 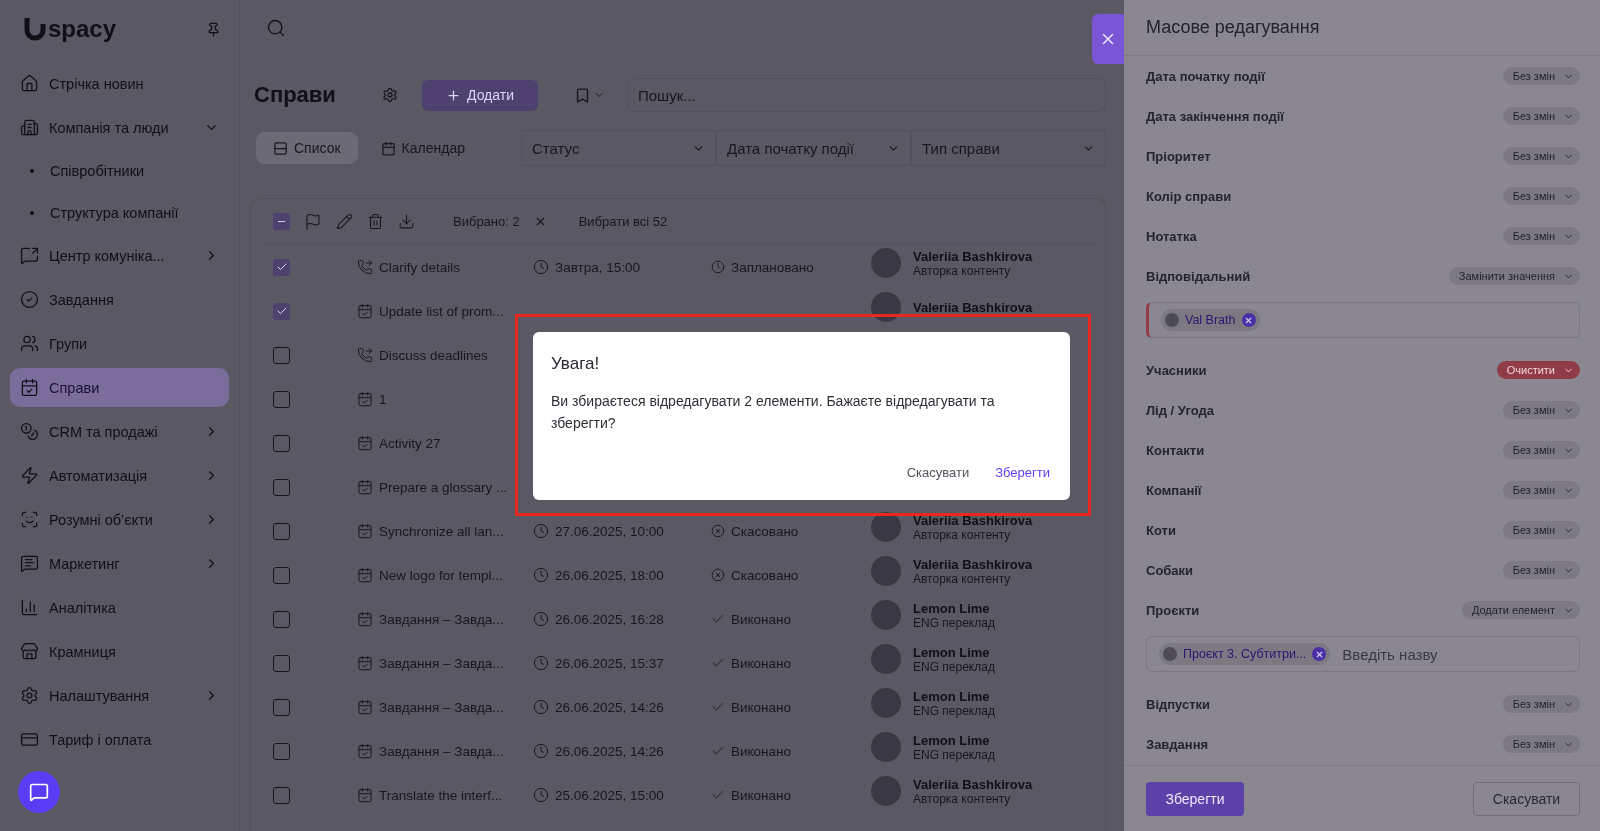 What do you see at coordinates (623, 221) in the screenshot?
I see `select-all-link: Вибрати всі 52` at bounding box center [623, 221].